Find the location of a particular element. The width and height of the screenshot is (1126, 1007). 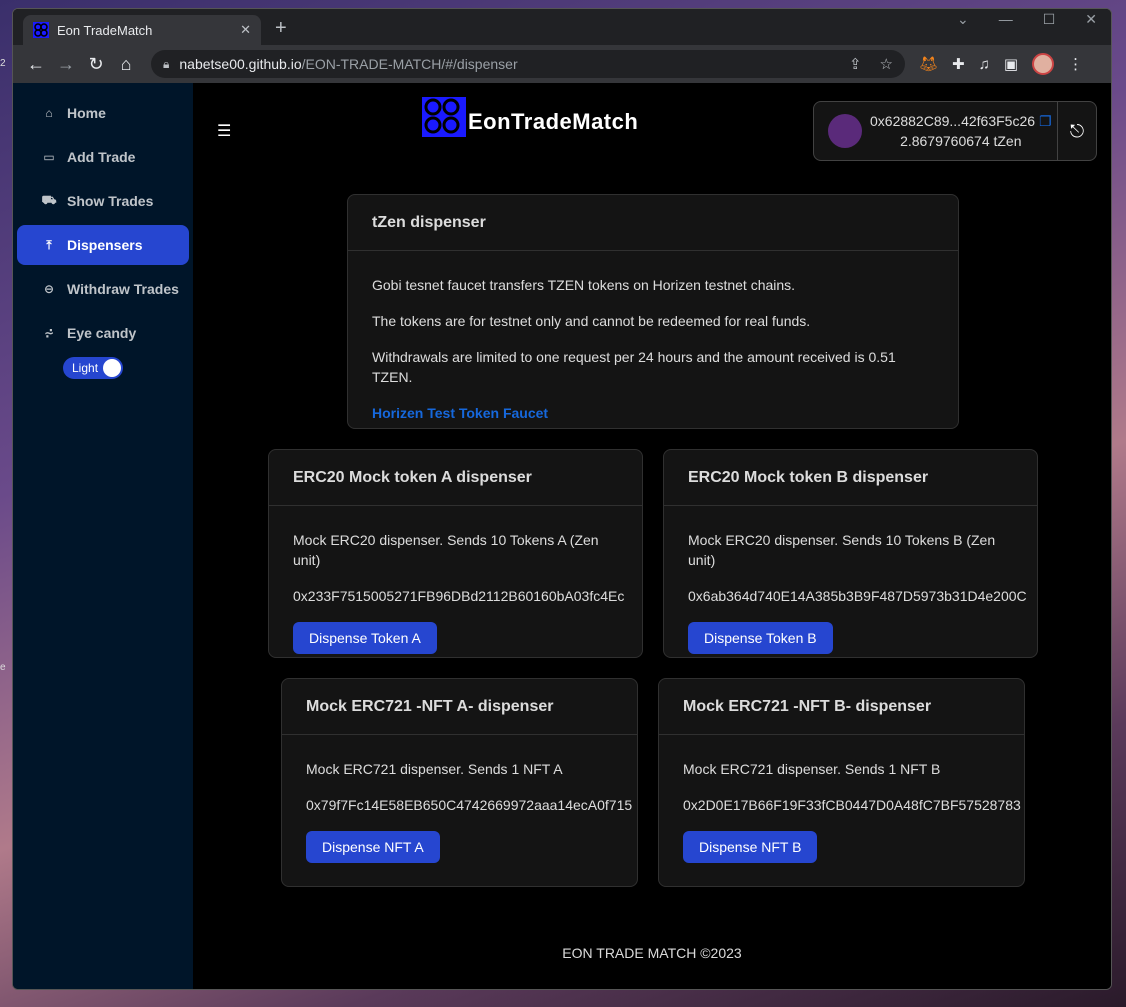

more-menu-icon: ⋮ is located at coordinates (1075, 64).